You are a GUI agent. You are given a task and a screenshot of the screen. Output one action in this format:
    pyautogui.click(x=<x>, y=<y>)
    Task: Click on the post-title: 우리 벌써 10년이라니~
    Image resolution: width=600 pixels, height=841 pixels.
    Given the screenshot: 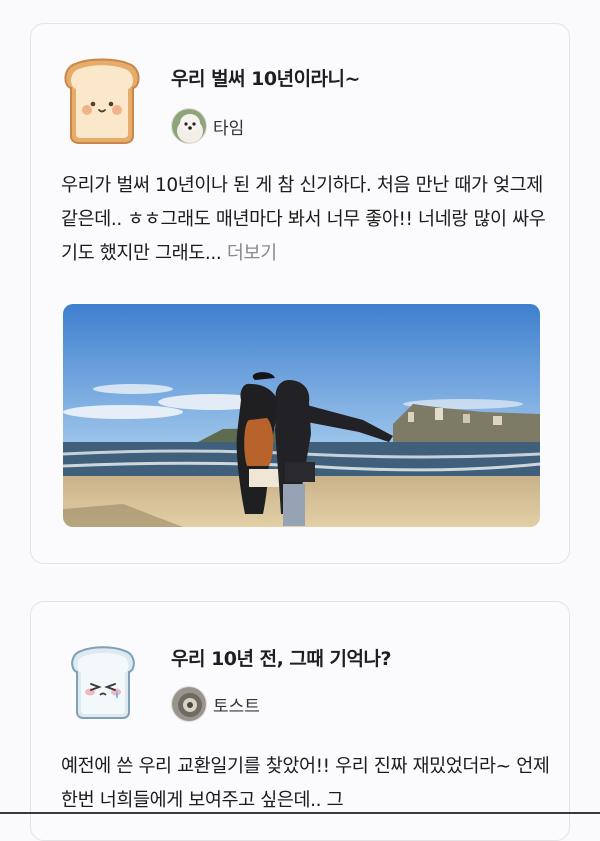 What is the action you would take?
    pyautogui.click(x=265, y=77)
    